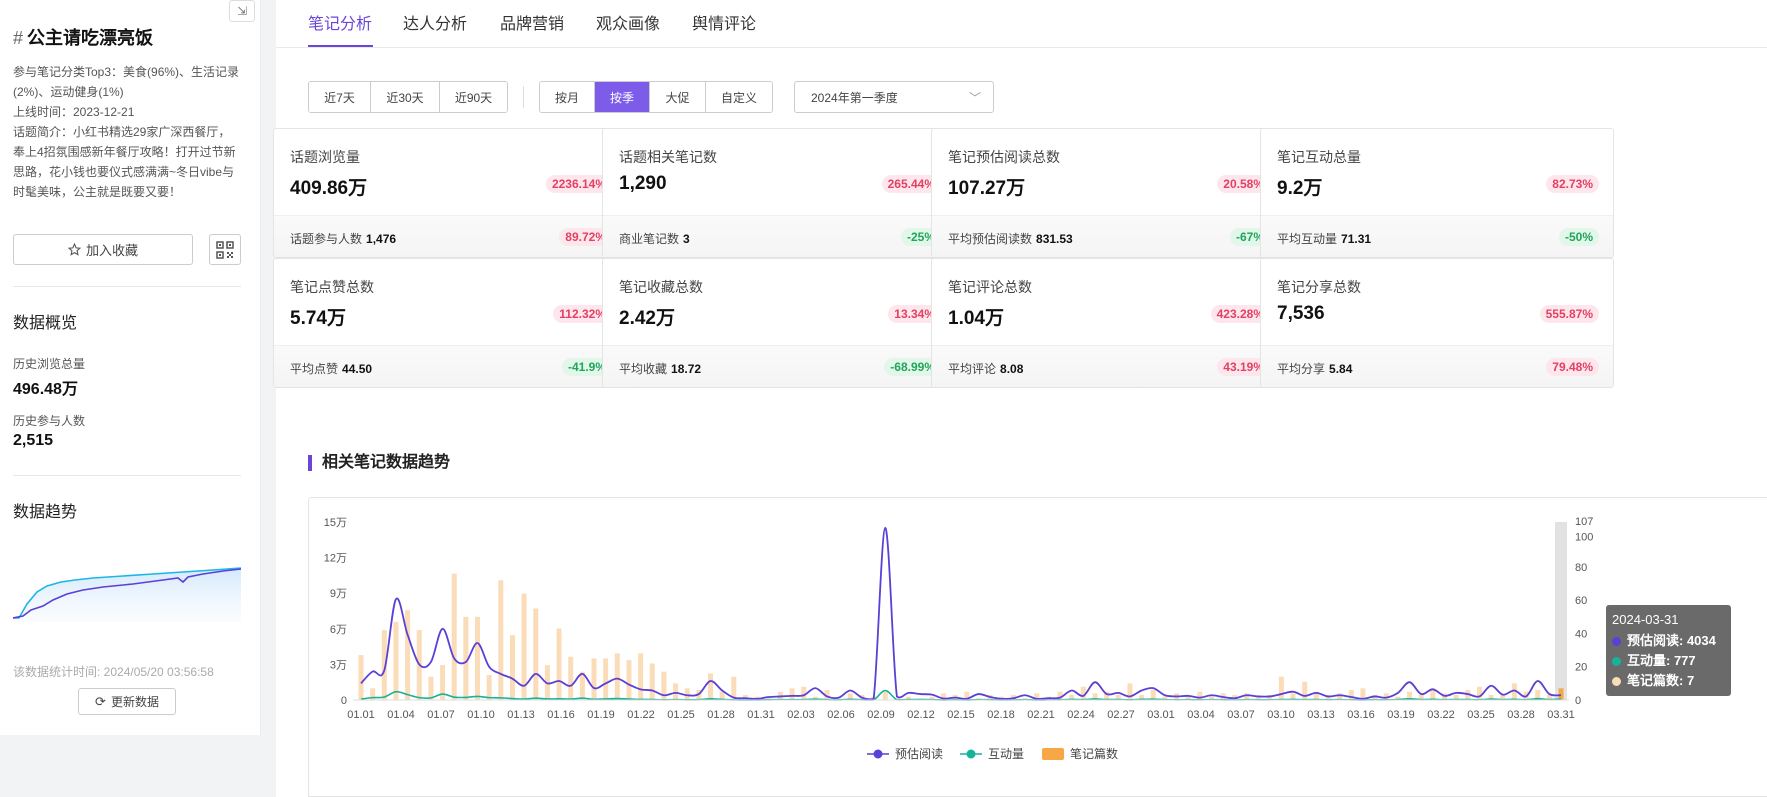  What do you see at coordinates (74, 249) in the screenshot?
I see `star-icon` at bounding box center [74, 249].